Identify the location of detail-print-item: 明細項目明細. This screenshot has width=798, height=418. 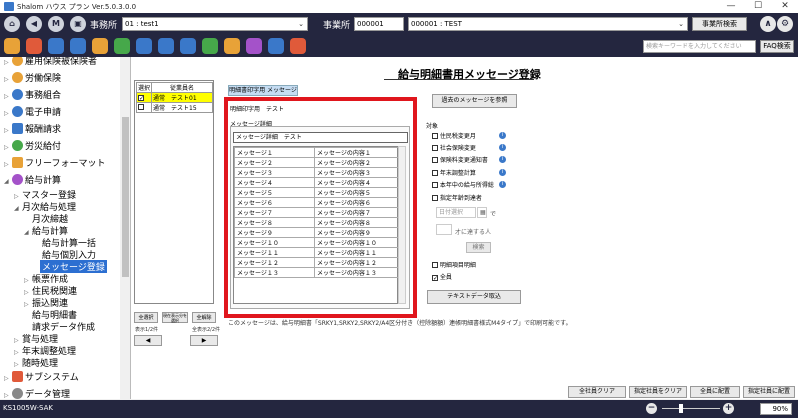
(454, 264).